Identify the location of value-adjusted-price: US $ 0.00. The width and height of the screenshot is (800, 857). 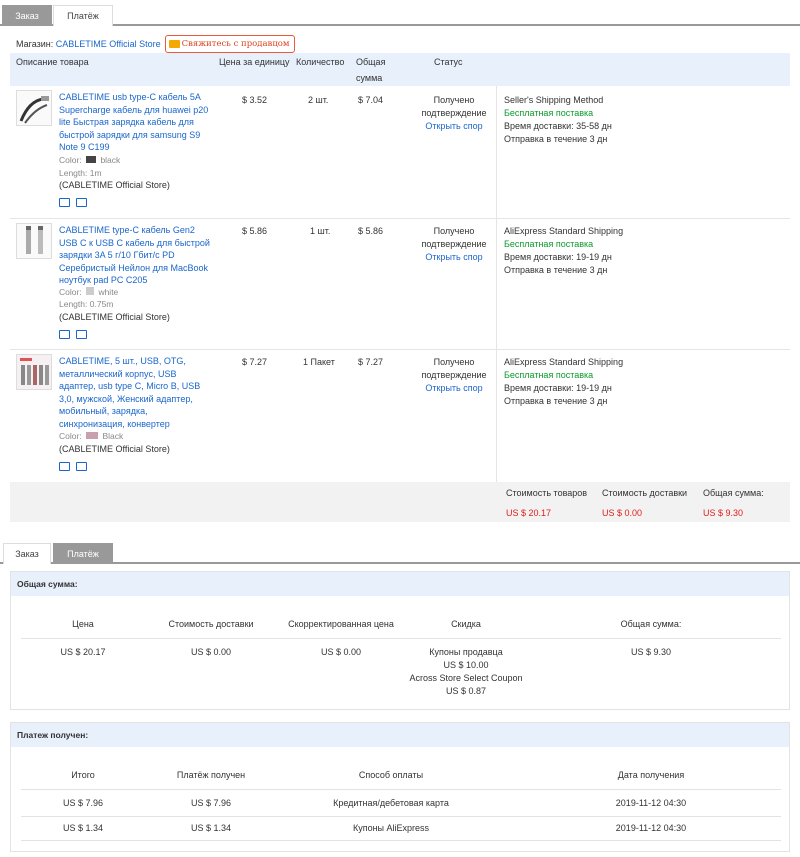
(341, 652).